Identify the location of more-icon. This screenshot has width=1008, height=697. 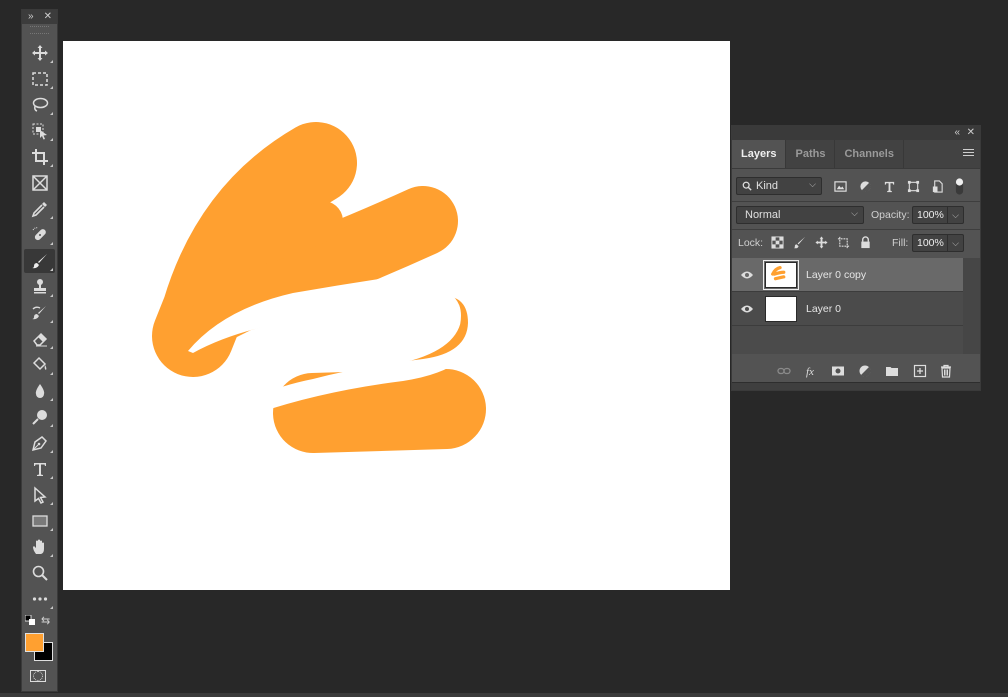
(39, 599).